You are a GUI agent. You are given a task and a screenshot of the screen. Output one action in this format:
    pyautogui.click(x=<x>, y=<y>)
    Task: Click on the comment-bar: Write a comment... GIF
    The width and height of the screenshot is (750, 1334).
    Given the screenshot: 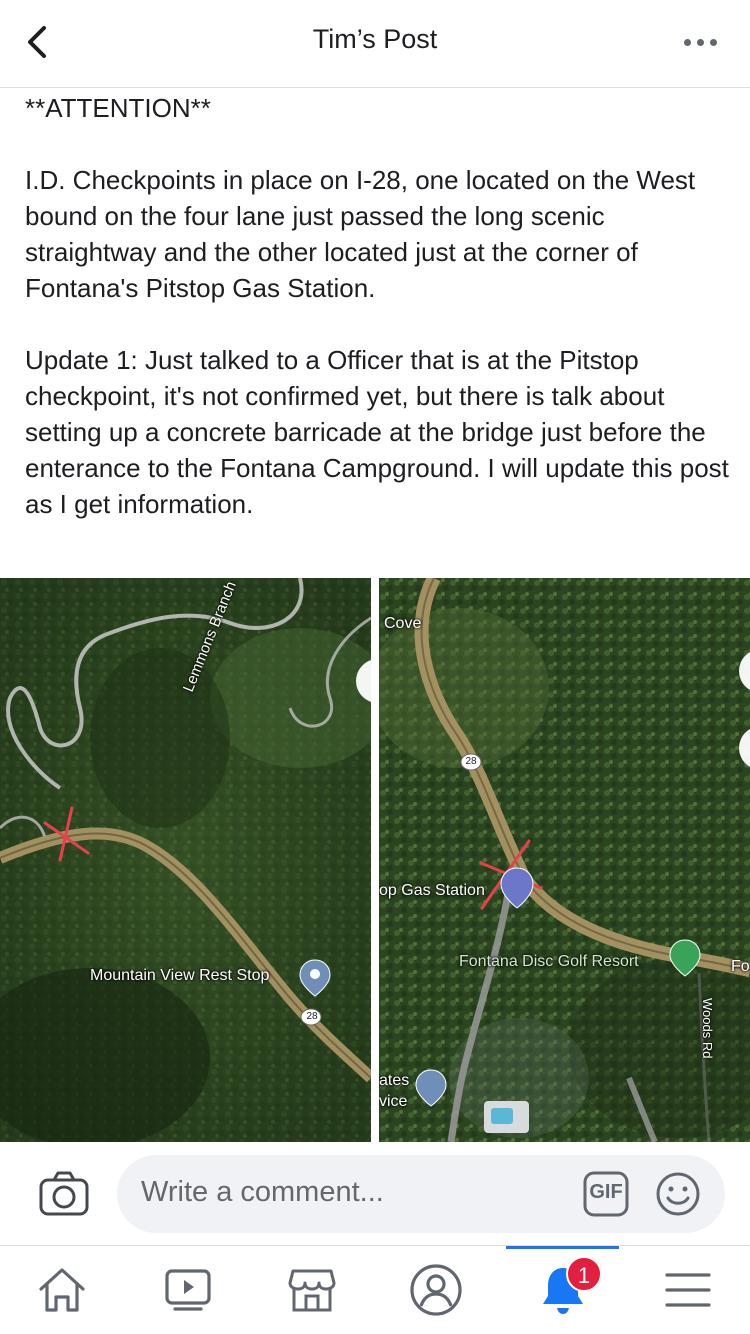 What is the action you would take?
    pyautogui.click(x=375, y=1194)
    